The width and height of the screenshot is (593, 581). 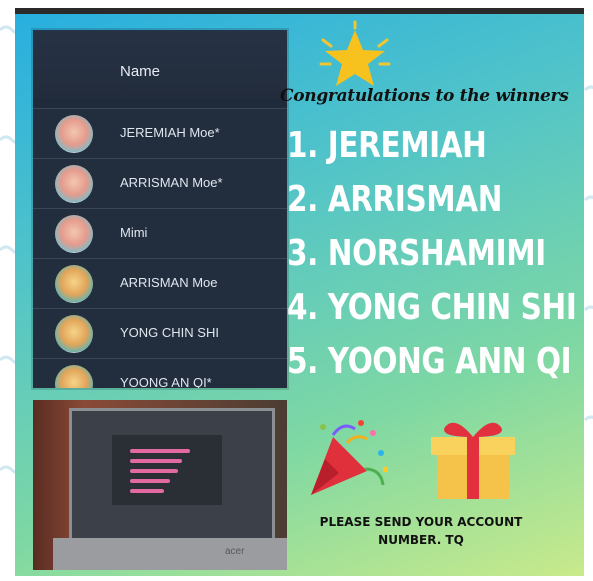 I want to click on participant-row: Mimi, so click(x=160, y=233).